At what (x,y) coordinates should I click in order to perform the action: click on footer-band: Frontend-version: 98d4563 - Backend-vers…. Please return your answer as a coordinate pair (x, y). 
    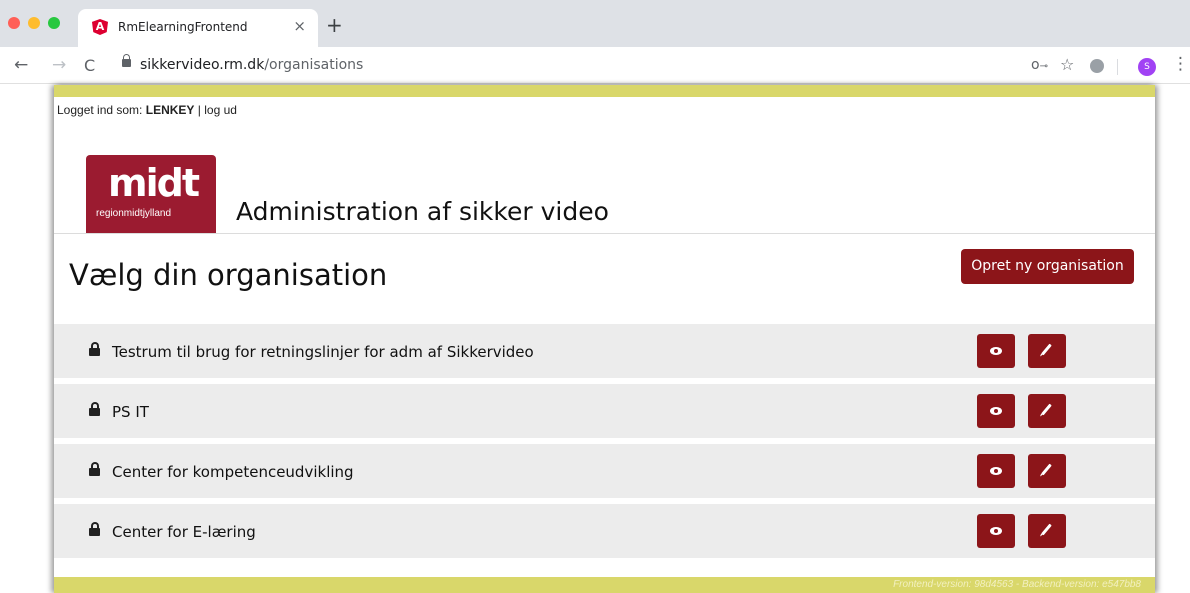
    Looking at the image, I should click on (604, 585).